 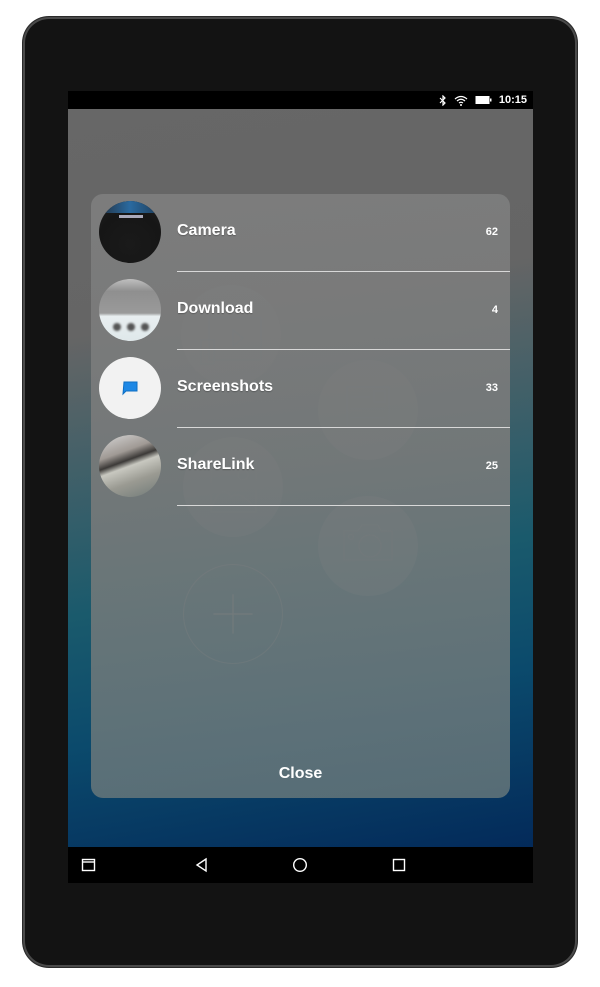 I want to click on wifi-icon, so click(x=461, y=100).